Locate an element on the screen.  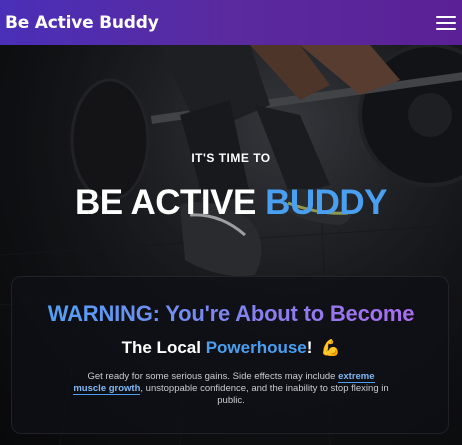
hero-kicker: IT'S TIME TO is located at coordinates (231, 158).